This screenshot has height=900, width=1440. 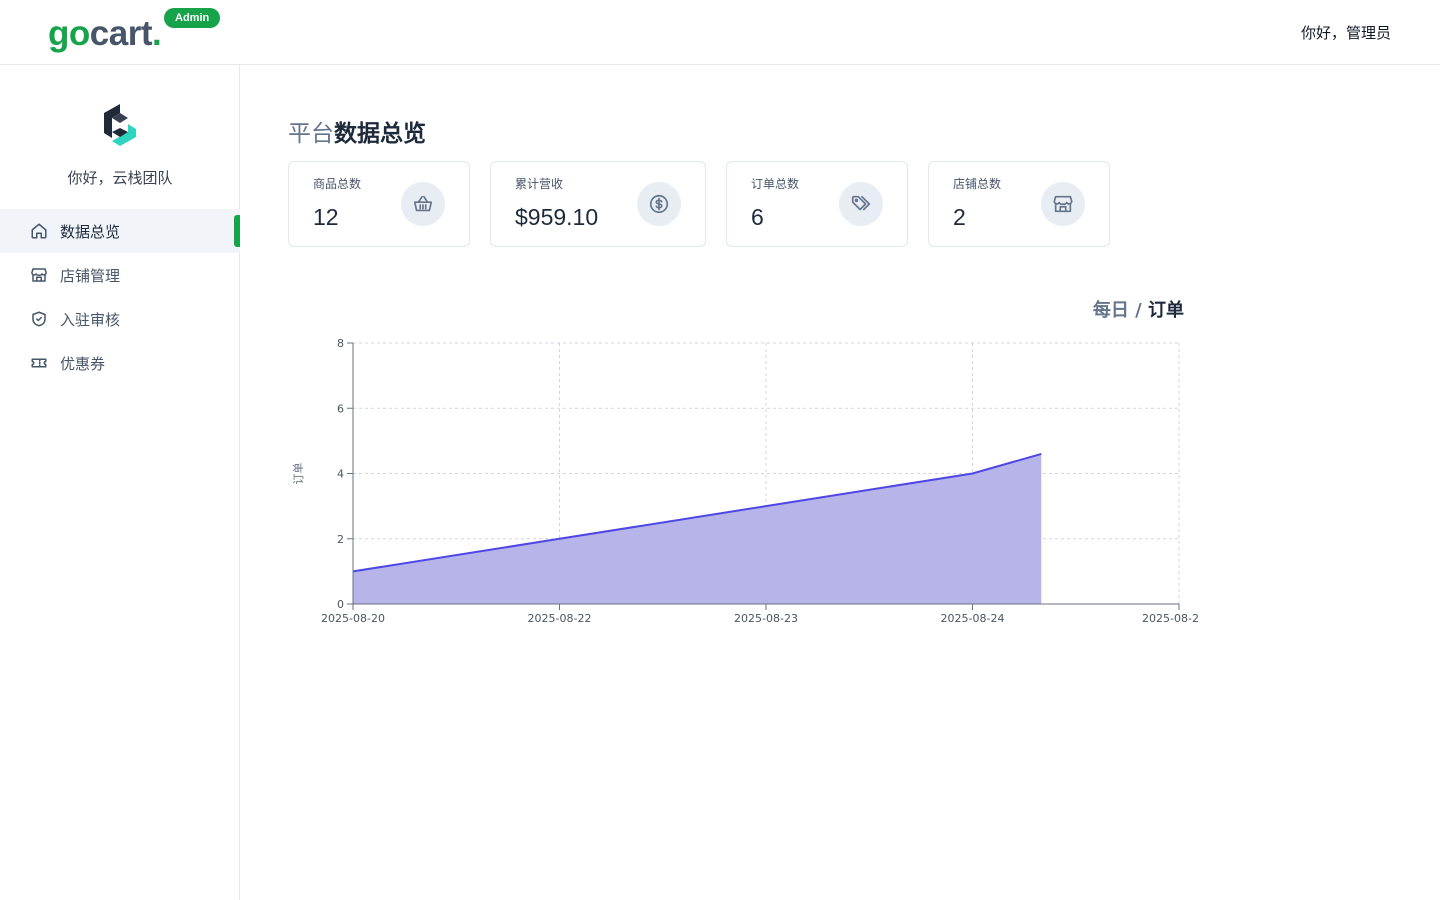 What do you see at coordinates (659, 204) in the screenshot?
I see `dollar-circle-icon` at bounding box center [659, 204].